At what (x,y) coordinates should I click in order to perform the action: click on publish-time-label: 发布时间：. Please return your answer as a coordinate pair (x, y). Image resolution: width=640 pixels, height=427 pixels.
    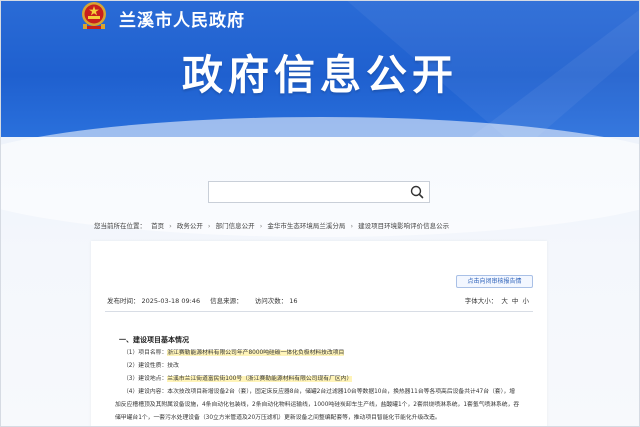
    Looking at the image, I should click on (123, 301).